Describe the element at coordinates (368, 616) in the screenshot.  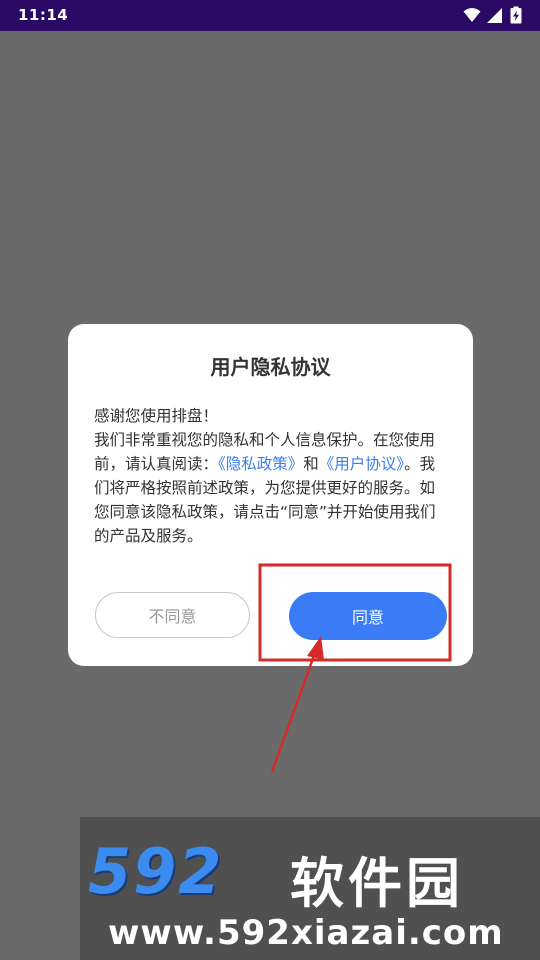
I see `agree-button: 同意` at that location.